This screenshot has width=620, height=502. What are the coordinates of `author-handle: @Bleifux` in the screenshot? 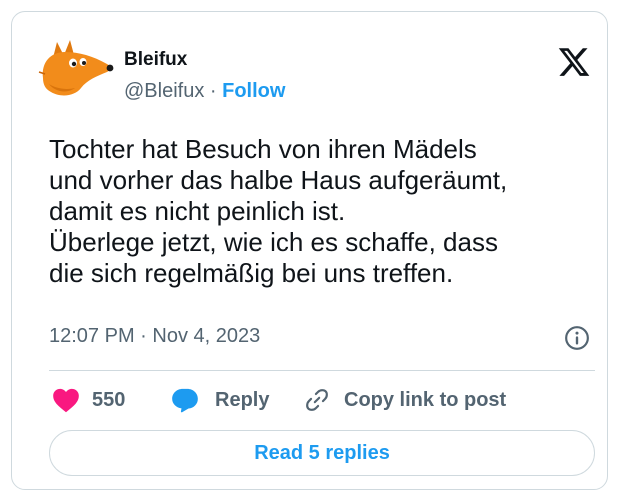 It's located at (164, 91).